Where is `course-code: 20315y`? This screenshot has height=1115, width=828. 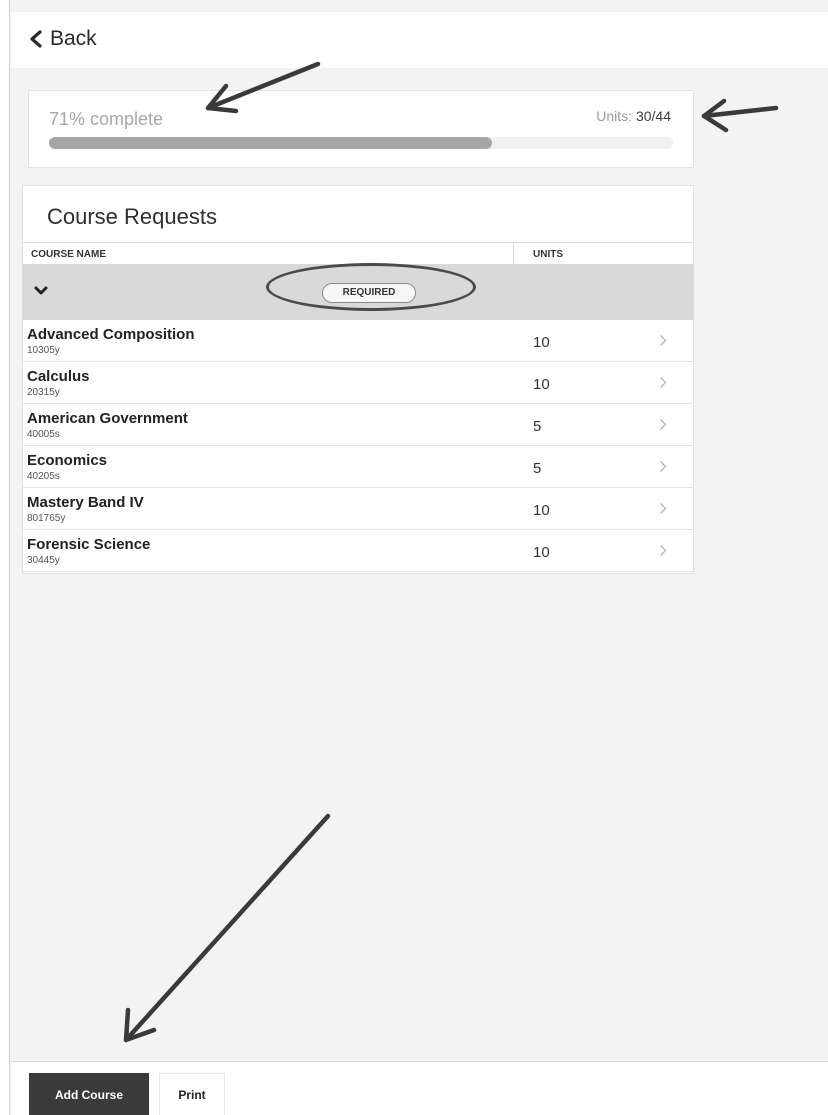
course-code: 20315y is located at coordinates (43, 392).